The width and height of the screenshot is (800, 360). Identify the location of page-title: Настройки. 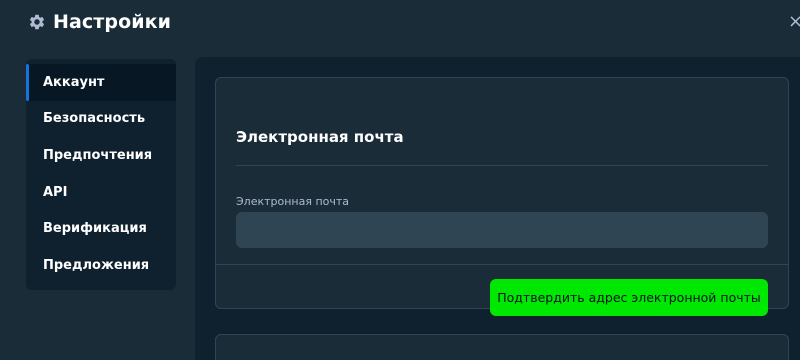
(112, 22).